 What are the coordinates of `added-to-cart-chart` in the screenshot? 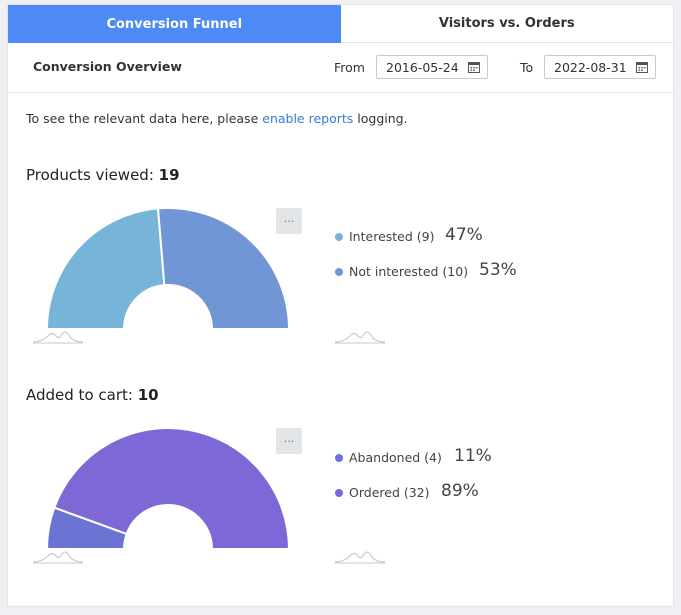 It's located at (168, 488).